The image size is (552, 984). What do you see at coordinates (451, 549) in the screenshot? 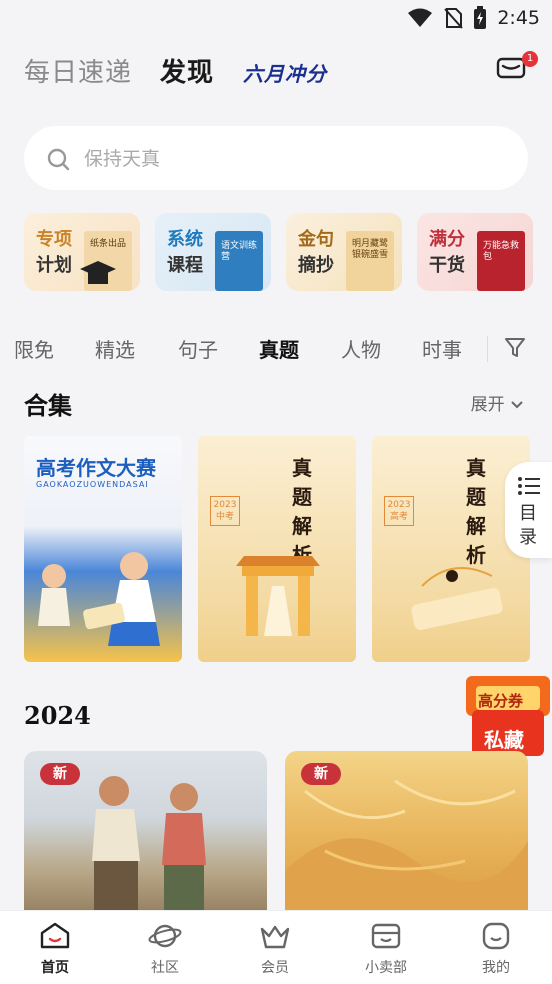
I see `collection-cover-gaokao: 真题解析 2023 高考` at bounding box center [451, 549].